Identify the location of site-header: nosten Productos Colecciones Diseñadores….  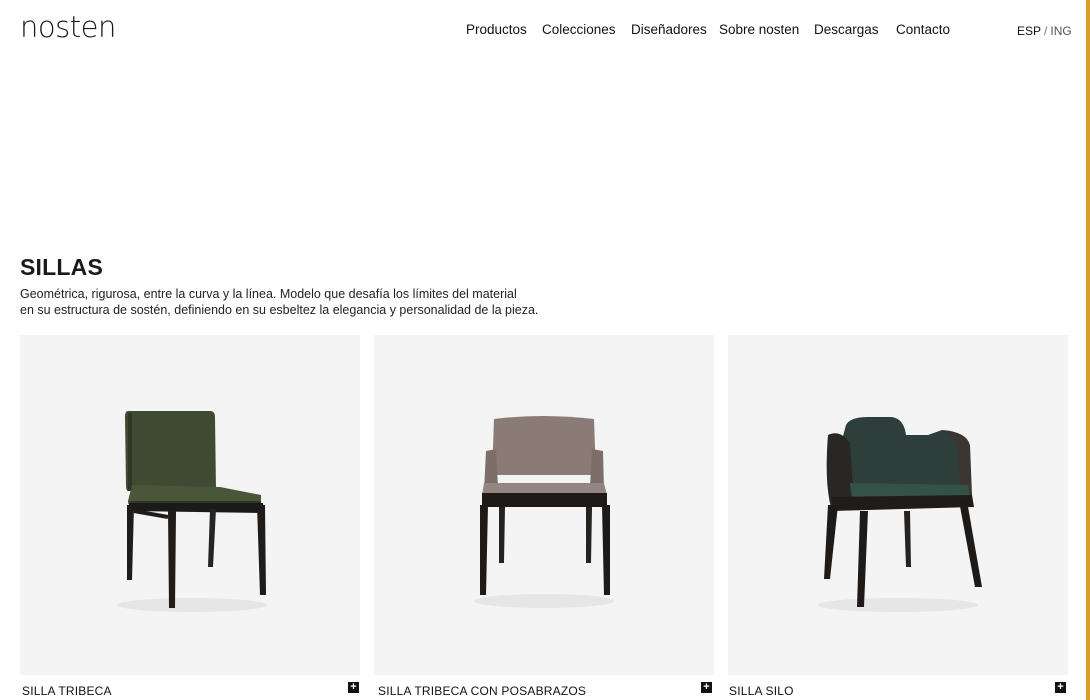
(543, 30).